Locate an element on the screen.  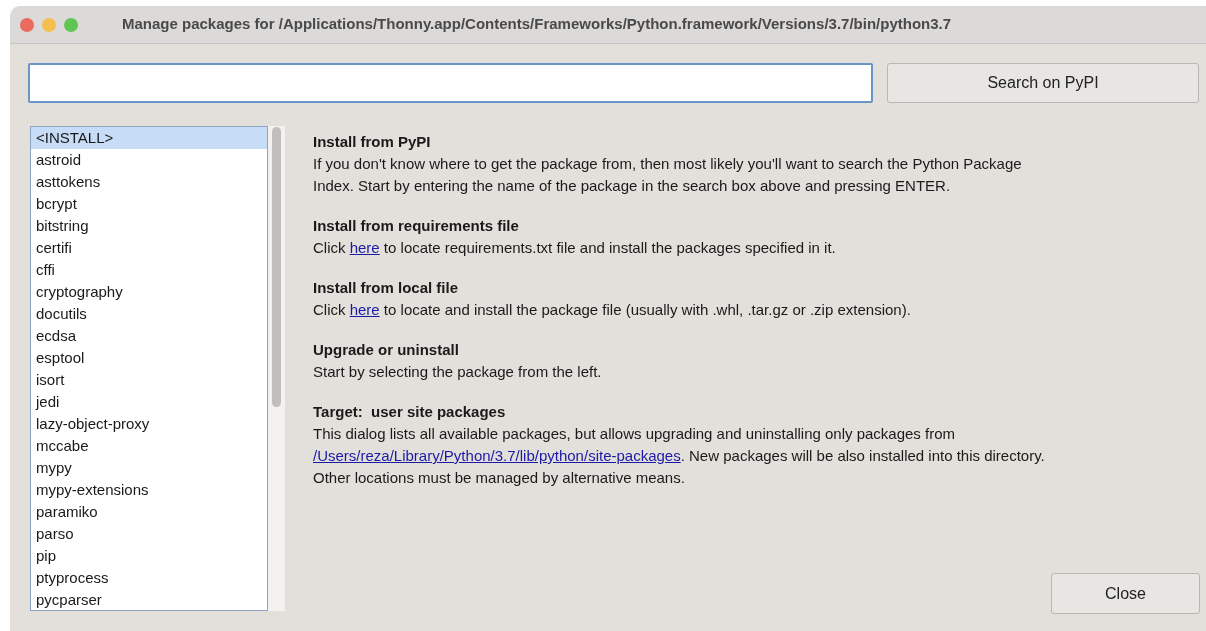
package-item: ecdsa is located at coordinates (149, 336).